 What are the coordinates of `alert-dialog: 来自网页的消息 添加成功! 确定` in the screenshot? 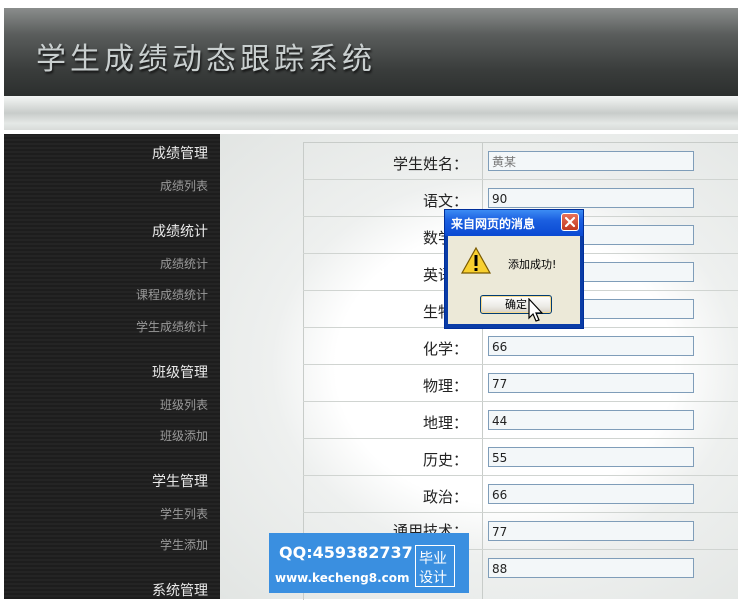 It's located at (514, 269).